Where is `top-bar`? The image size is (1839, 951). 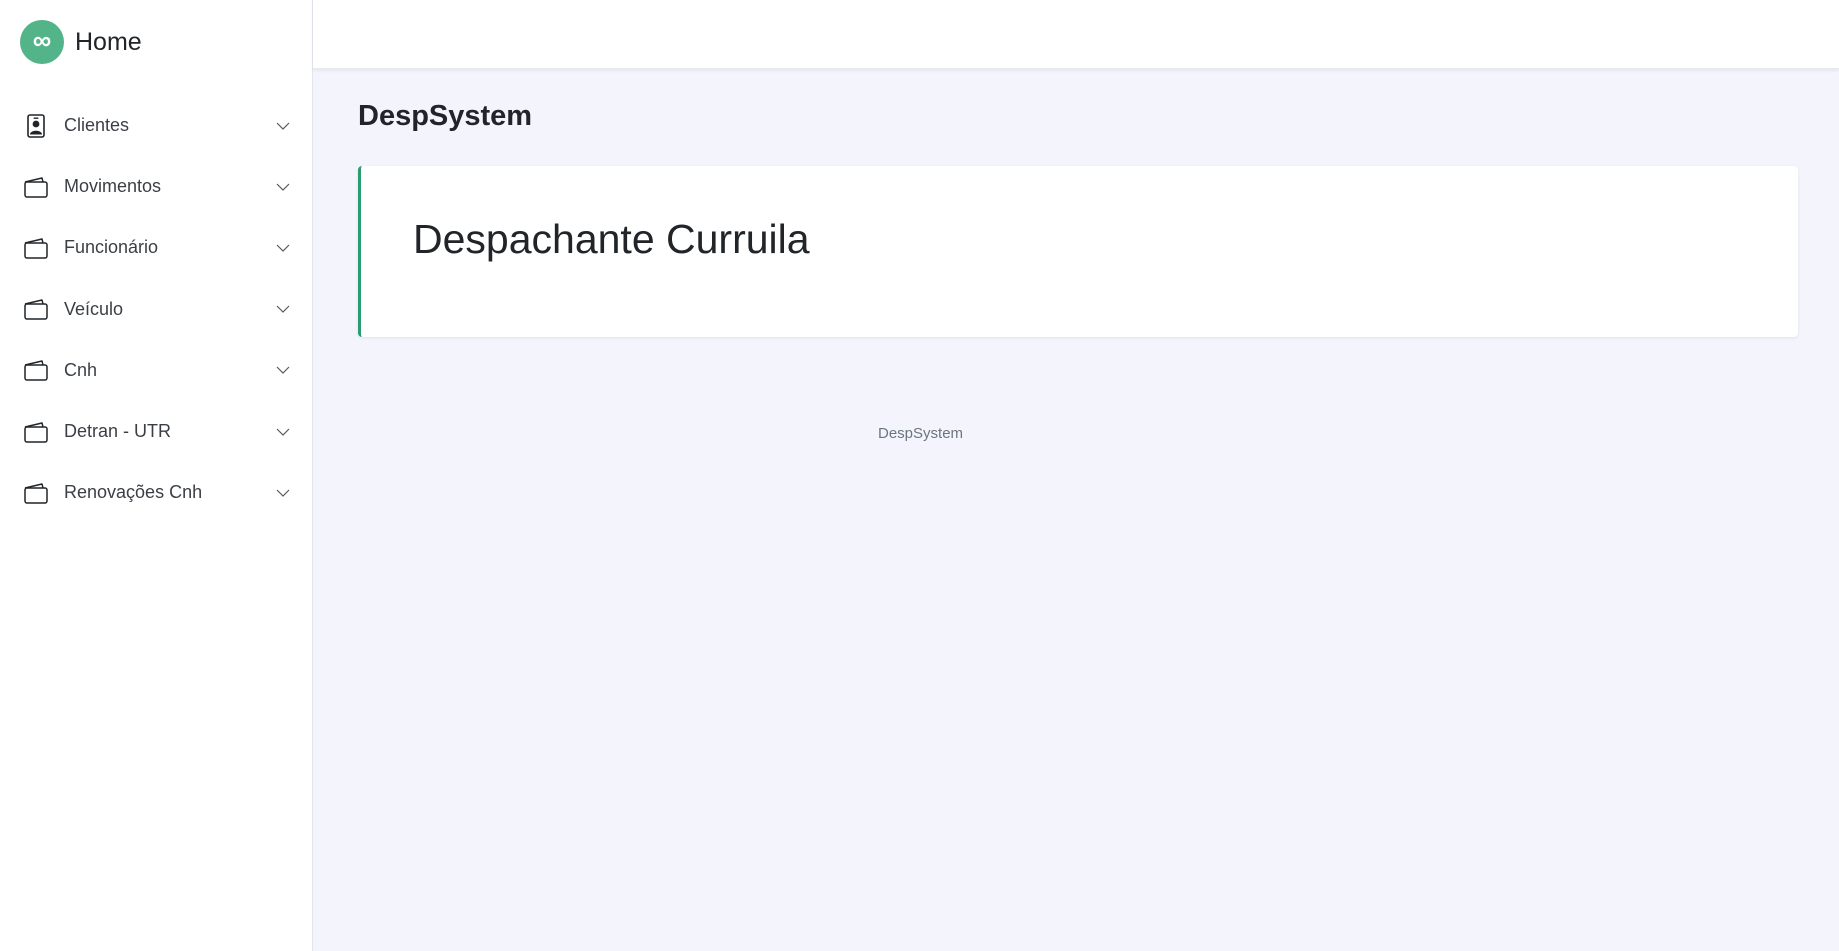
top-bar is located at coordinates (1076, 34).